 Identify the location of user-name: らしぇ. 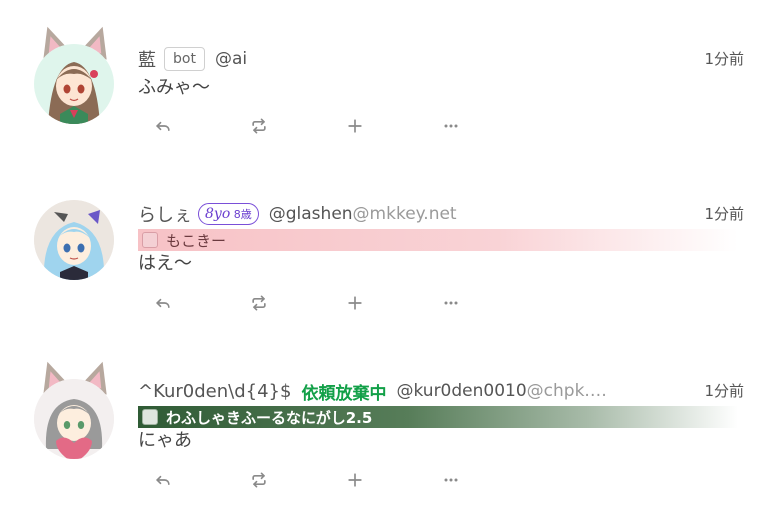
(165, 214).